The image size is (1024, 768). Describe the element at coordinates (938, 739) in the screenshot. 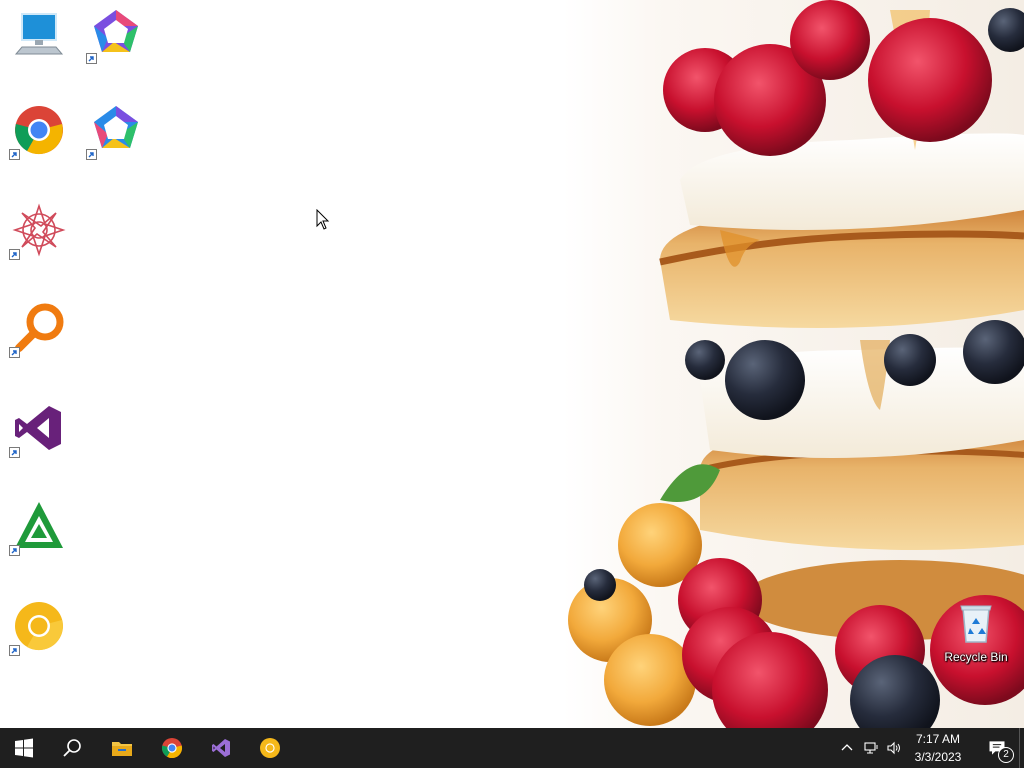

I see `clock-time: 7:17 AM` at that location.